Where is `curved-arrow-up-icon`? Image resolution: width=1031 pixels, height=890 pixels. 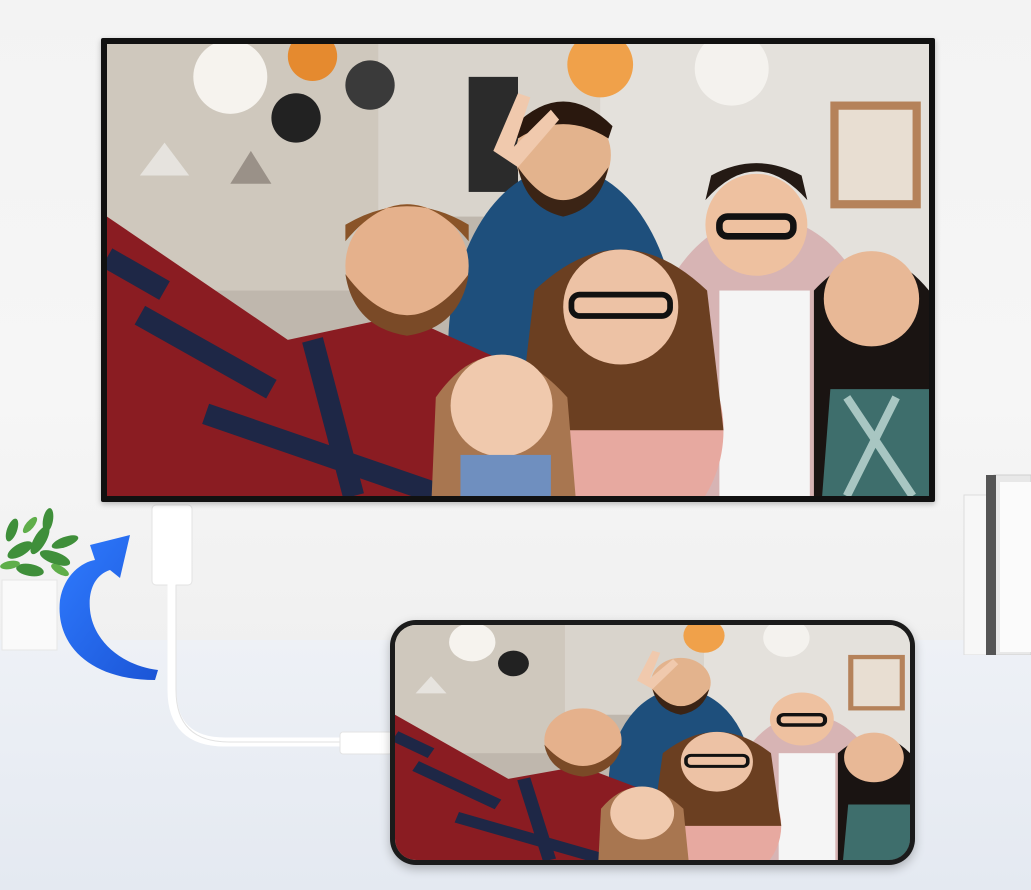
curved-arrow-up-icon is located at coordinates (108, 607).